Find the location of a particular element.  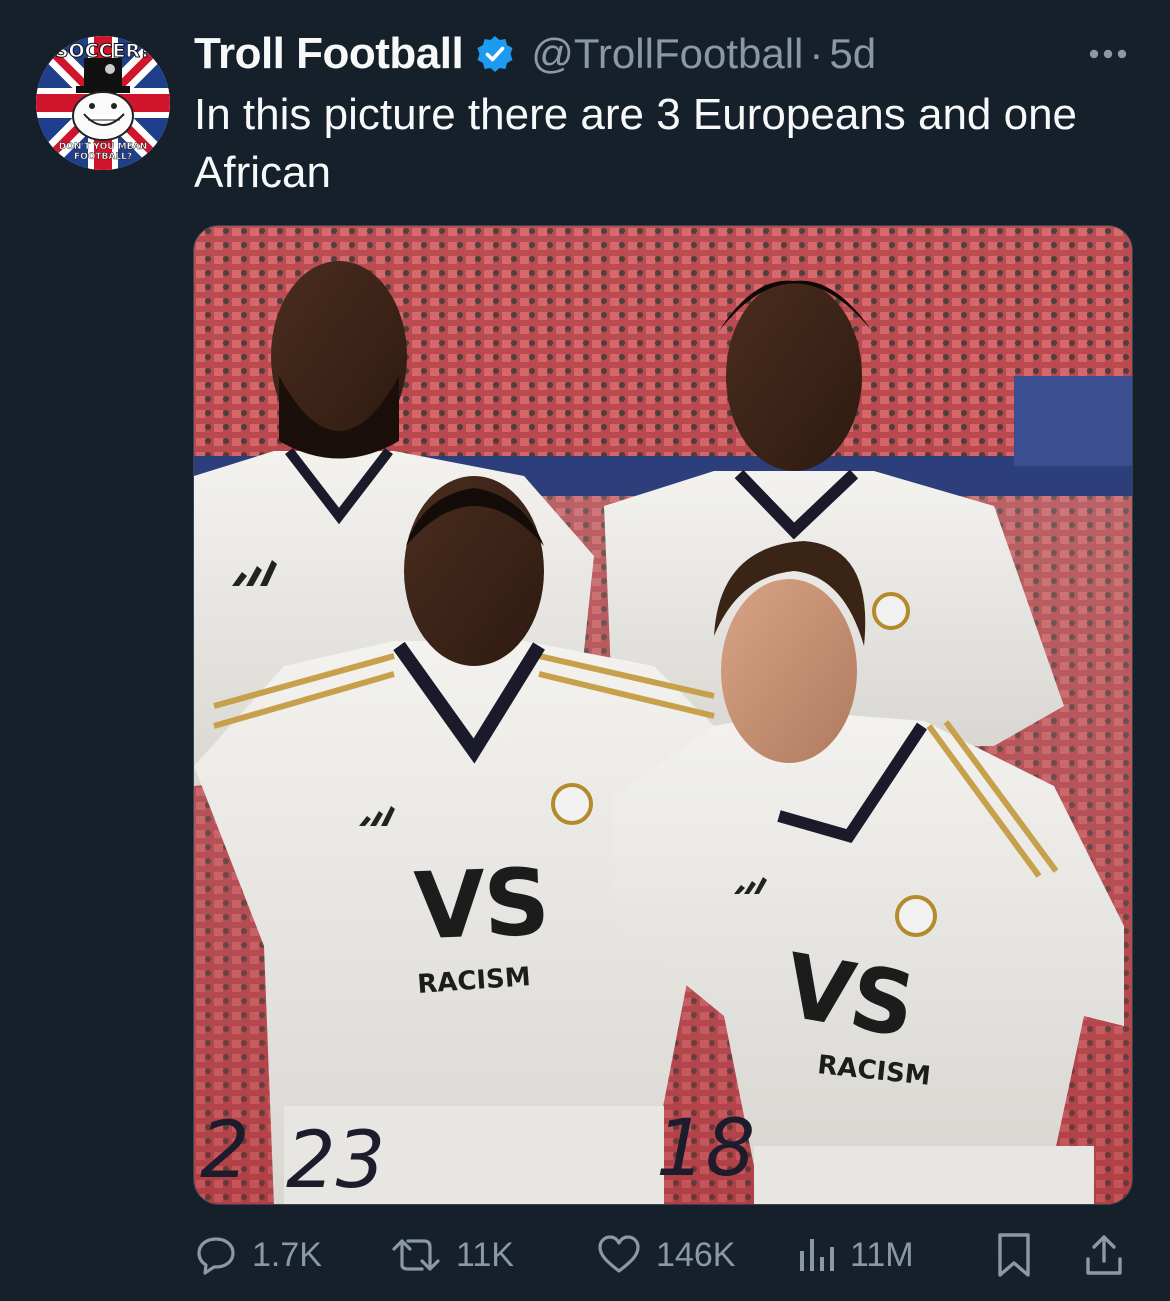

avatar-text-bottom: DON'T YOU MEAN FOOTBALL? is located at coordinates (103, 152).